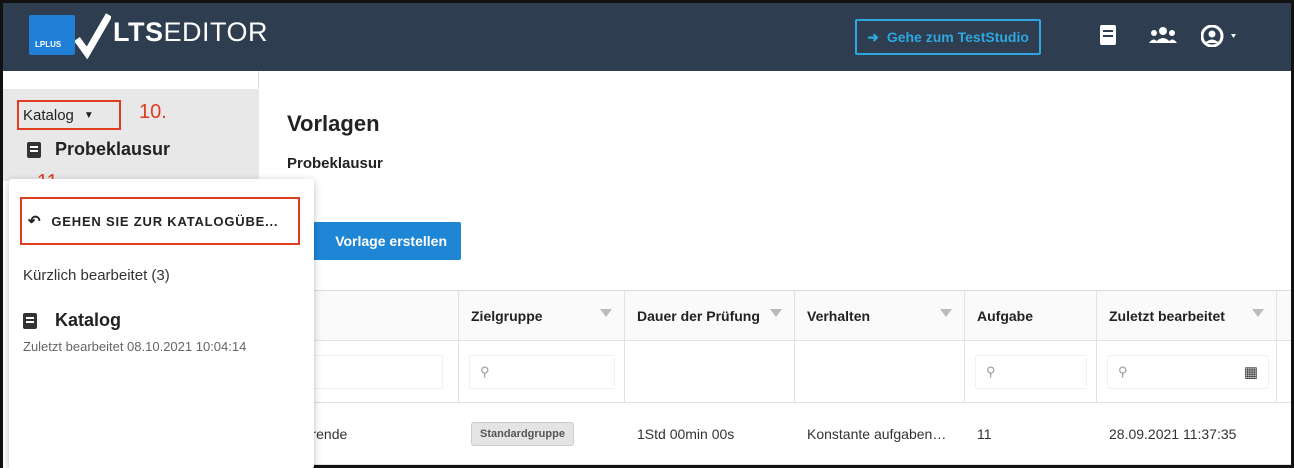  Describe the element at coordinates (153, 112) in the screenshot. I see `step-label-10: 10.` at that location.